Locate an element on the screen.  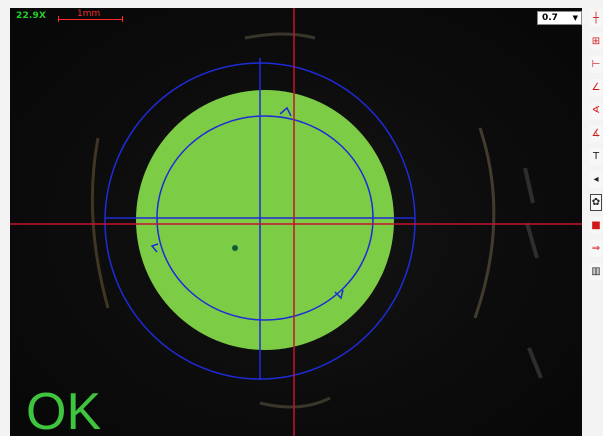
angle-icon: ∠ is located at coordinates (596, 87).